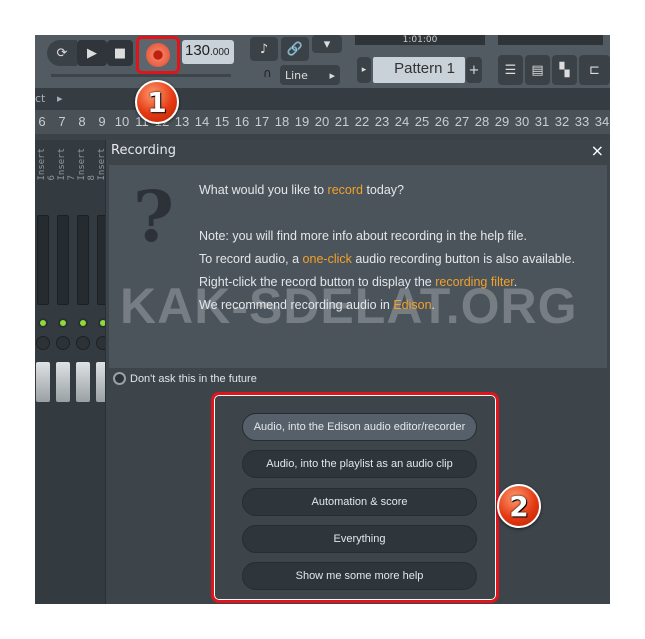 The width and height of the screenshot is (645, 639). Describe the element at coordinates (542, 121) in the screenshot. I see `bar-number: 31` at that location.